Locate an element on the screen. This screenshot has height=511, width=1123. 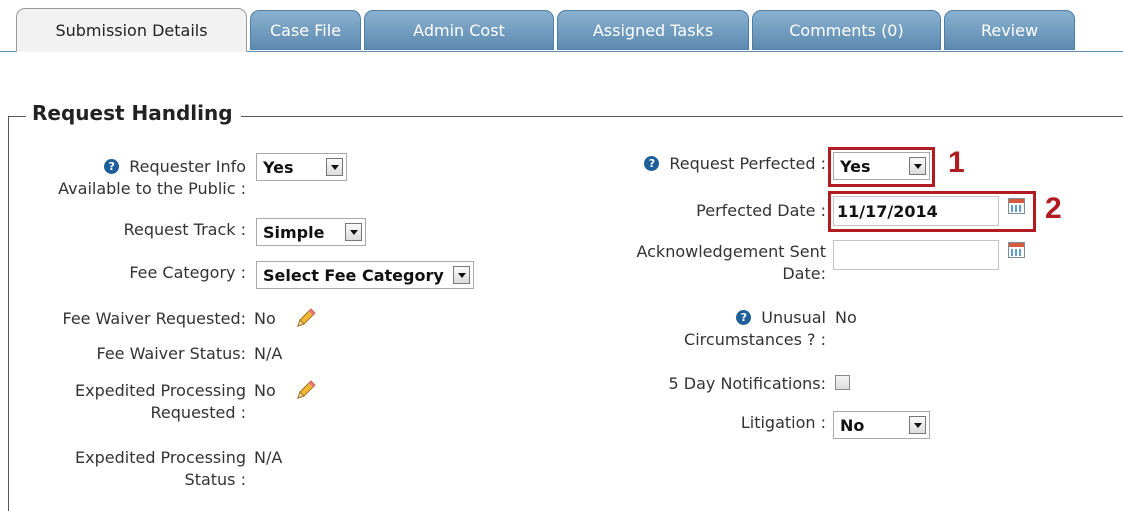
five-day-notifications-checkbox is located at coordinates (842, 382).